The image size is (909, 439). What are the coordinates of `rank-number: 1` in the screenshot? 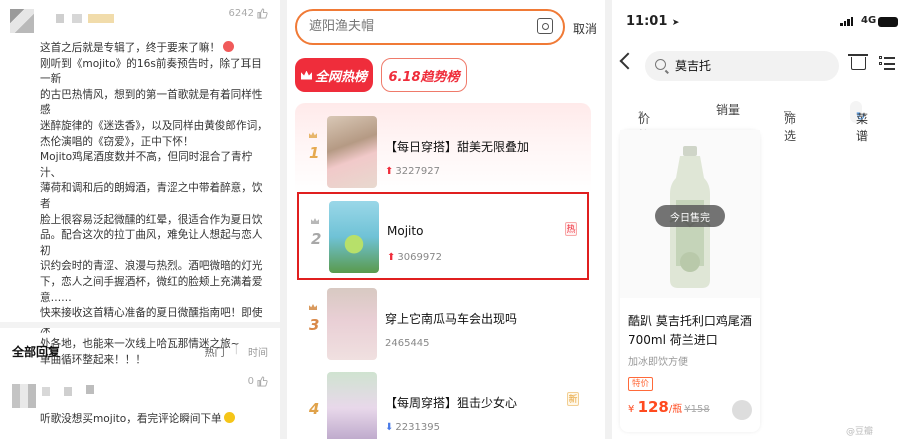 It's located at (314, 153).